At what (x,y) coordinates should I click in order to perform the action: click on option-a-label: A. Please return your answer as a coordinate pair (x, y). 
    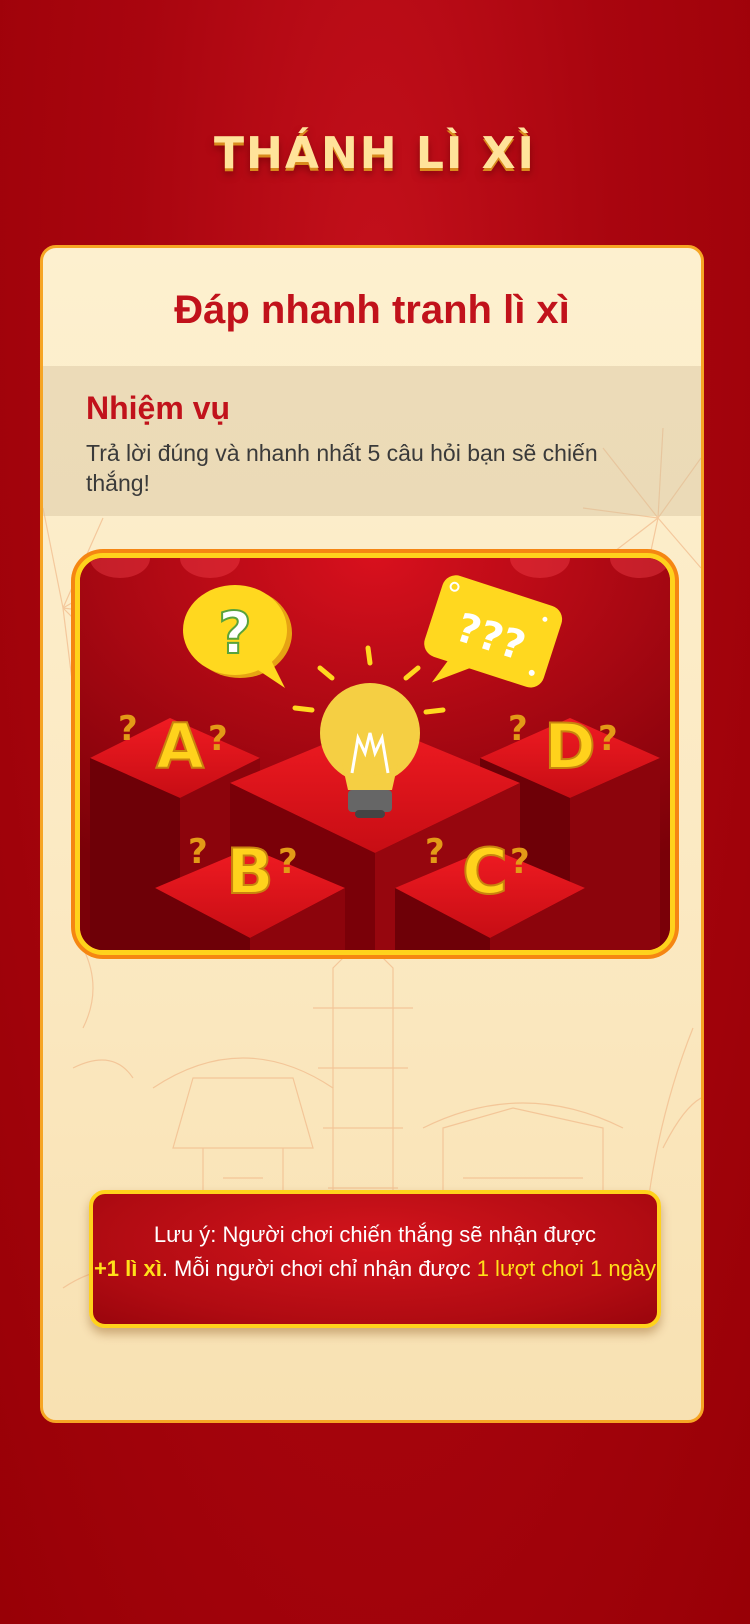
    Looking at the image, I should click on (180, 746).